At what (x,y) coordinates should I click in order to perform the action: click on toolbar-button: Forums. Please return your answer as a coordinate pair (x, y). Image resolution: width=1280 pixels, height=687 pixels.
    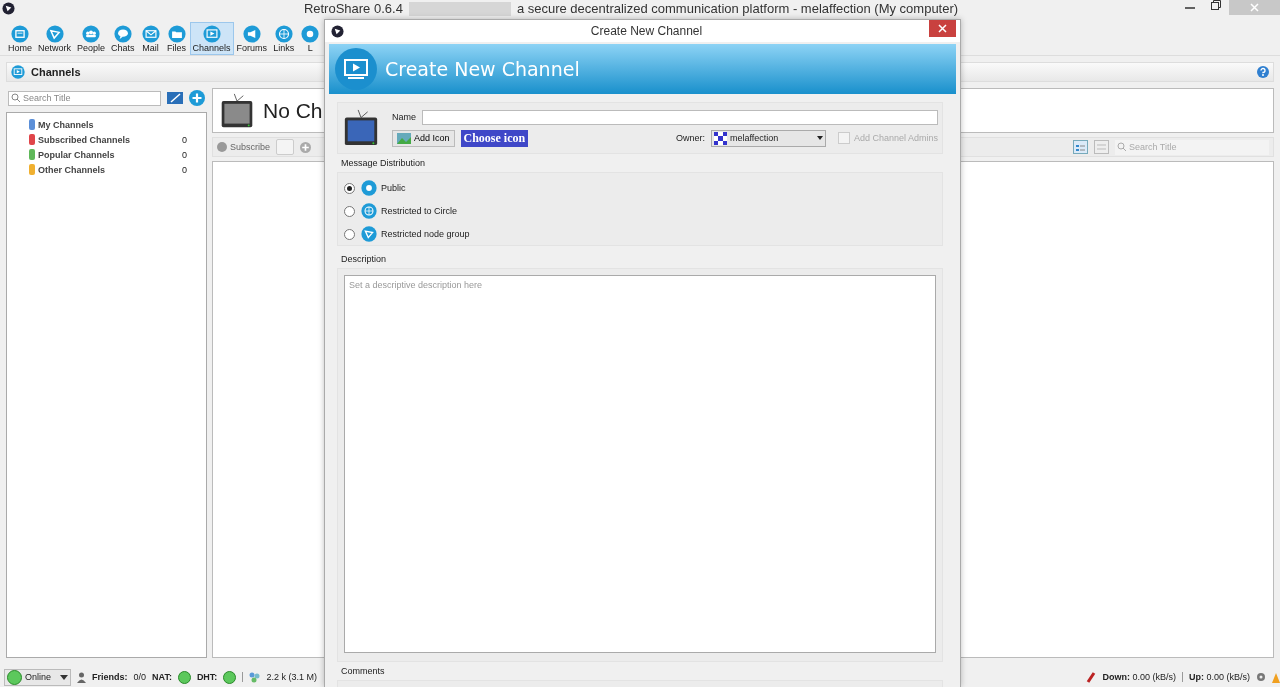
    Looking at the image, I should click on (252, 38).